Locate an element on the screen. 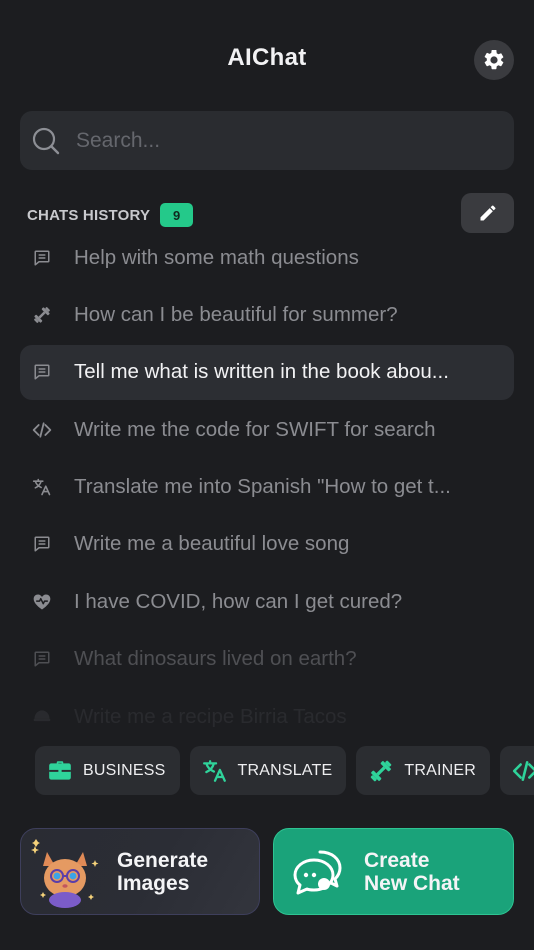 The height and width of the screenshot is (950, 534). category-chip-label: TRANSLATE is located at coordinates (285, 770).